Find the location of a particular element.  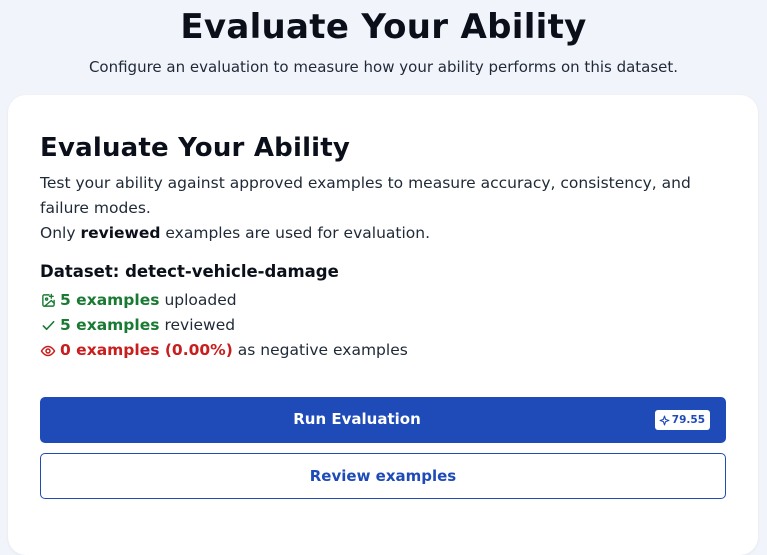

run-evaluation-button: Run Evaluation 79.55 is located at coordinates (383, 420).